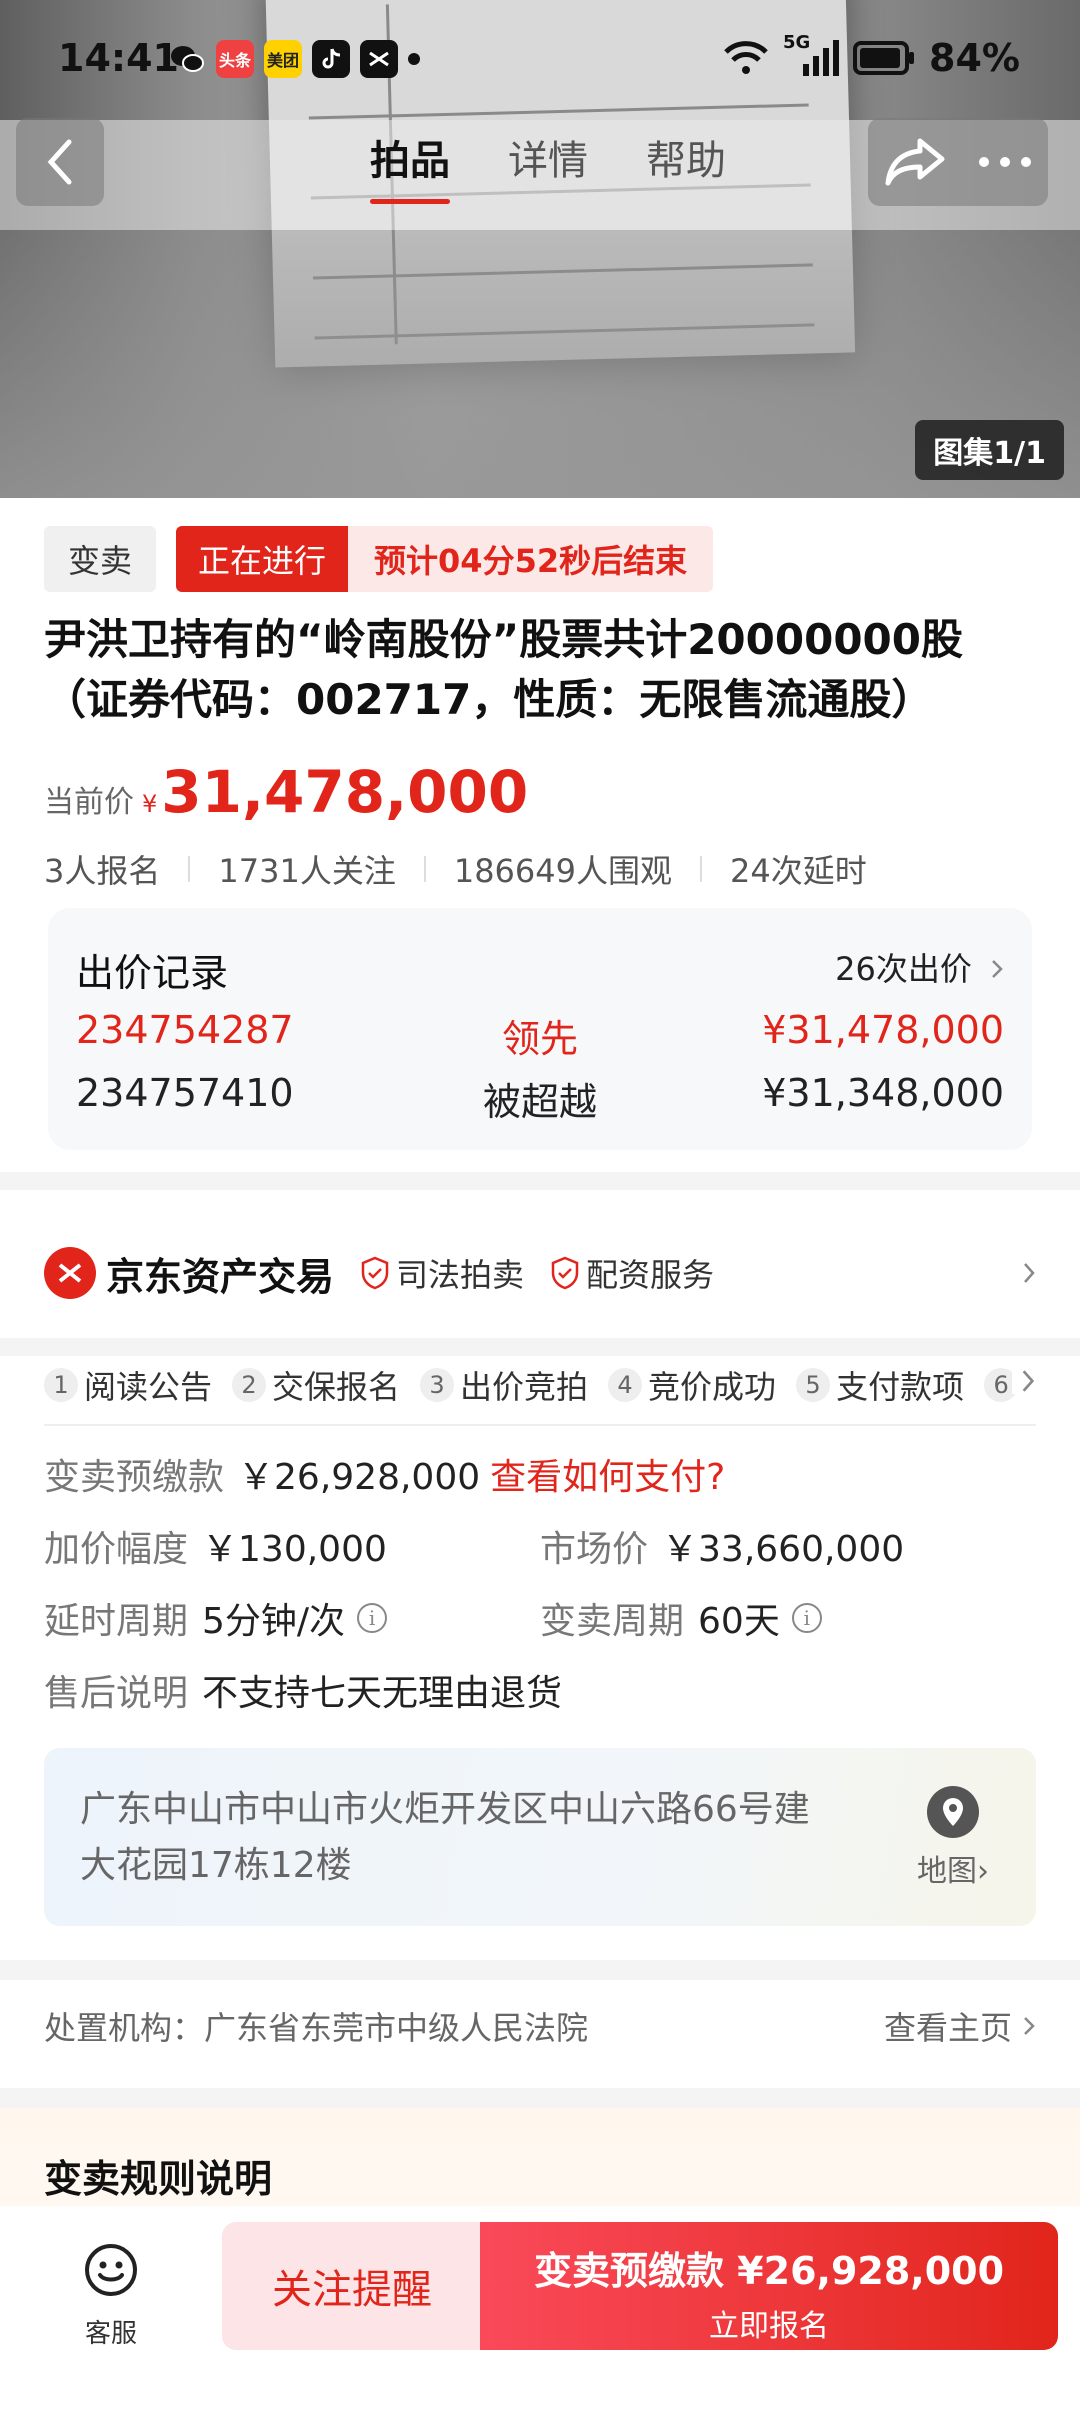 This screenshot has height=2412, width=1080. Describe the element at coordinates (336, 1387) in the screenshot. I see `step-label: 交保报名` at that location.